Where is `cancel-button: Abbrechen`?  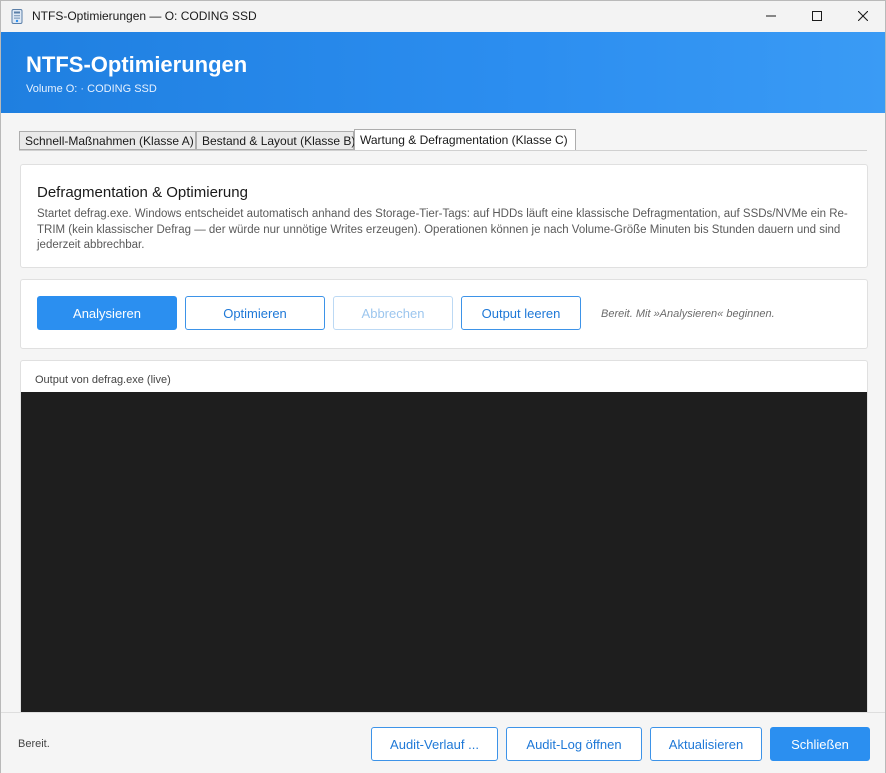 cancel-button: Abbrechen is located at coordinates (393, 313).